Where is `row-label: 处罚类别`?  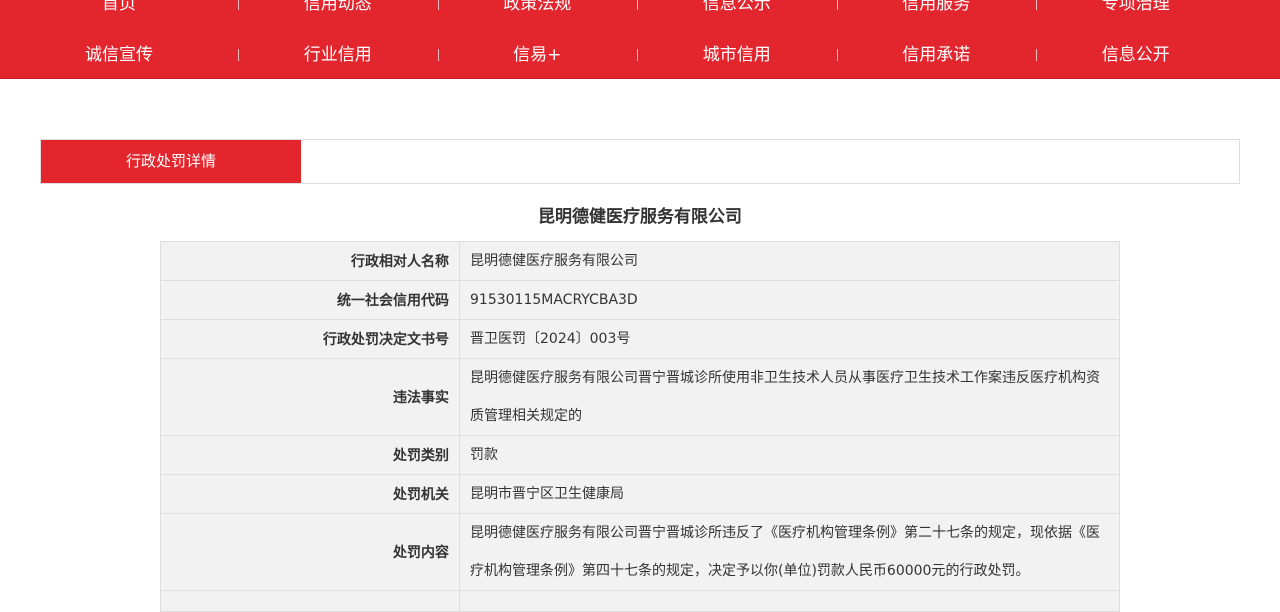
row-label: 处罚类别 is located at coordinates (310, 455).